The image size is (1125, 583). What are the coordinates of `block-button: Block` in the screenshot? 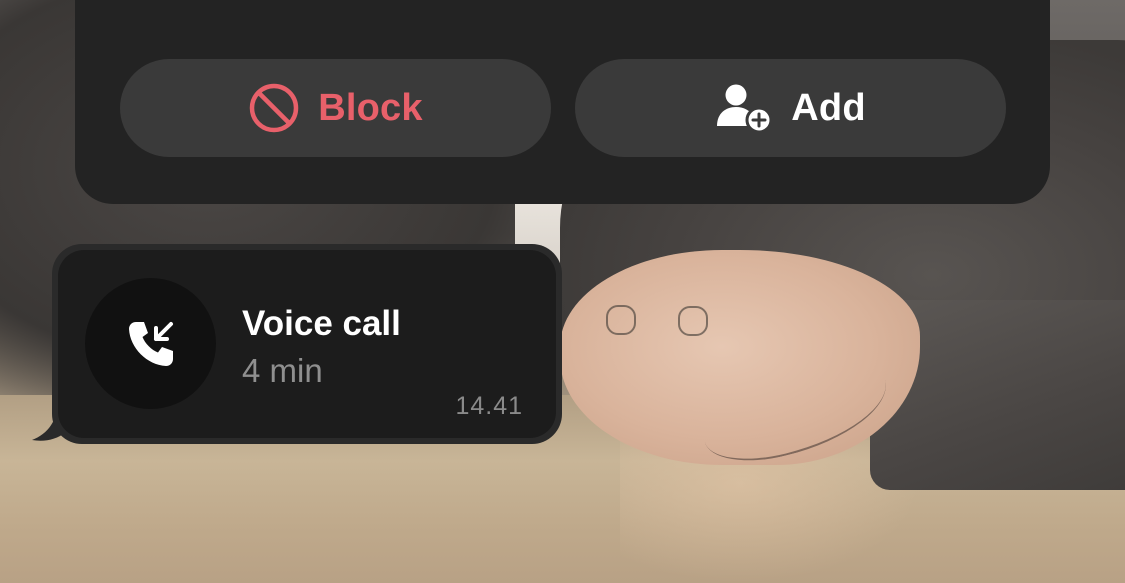 It's located at (335, 108).